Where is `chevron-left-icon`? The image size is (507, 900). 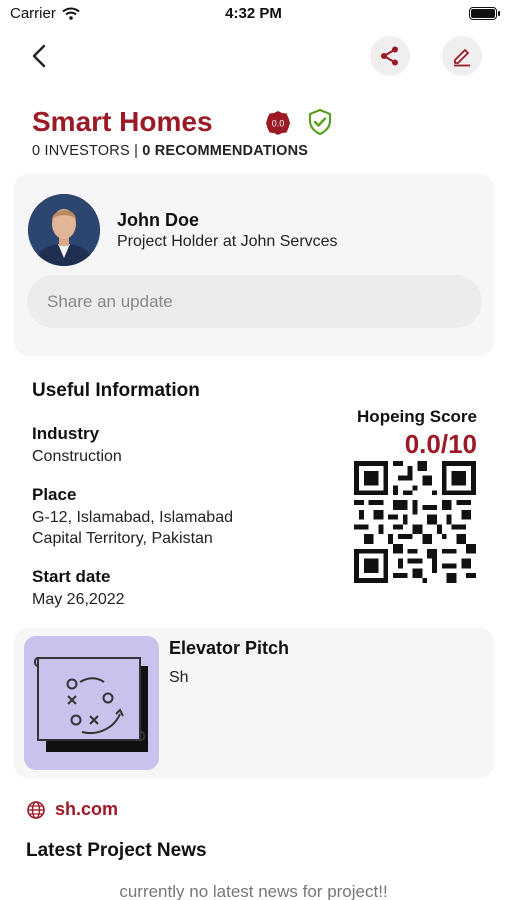
chevron-left-icon is located at coordinates (39, 56).